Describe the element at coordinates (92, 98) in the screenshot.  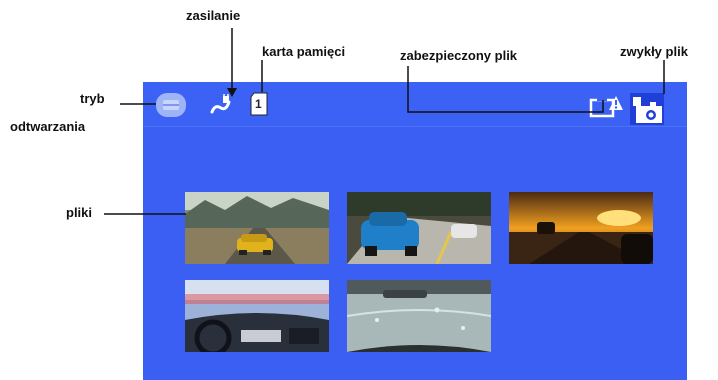
I see `callout-playback-mode-line1: tryb` at that location.